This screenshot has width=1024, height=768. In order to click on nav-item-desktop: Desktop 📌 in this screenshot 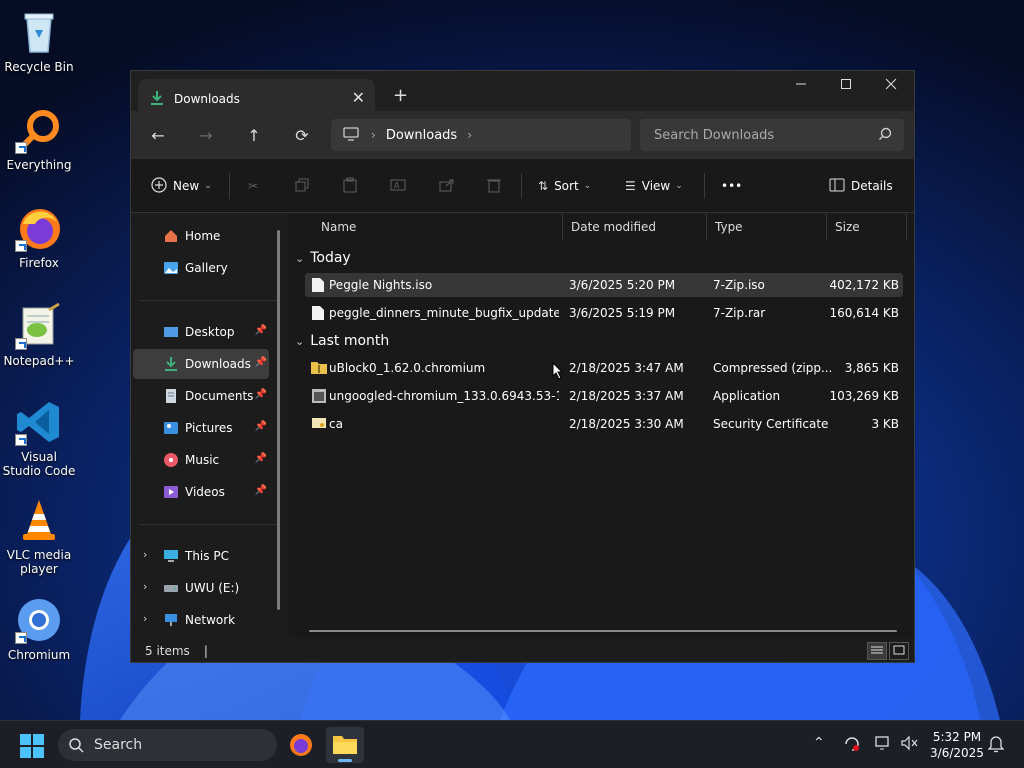, I will do `click(201, 332)`.